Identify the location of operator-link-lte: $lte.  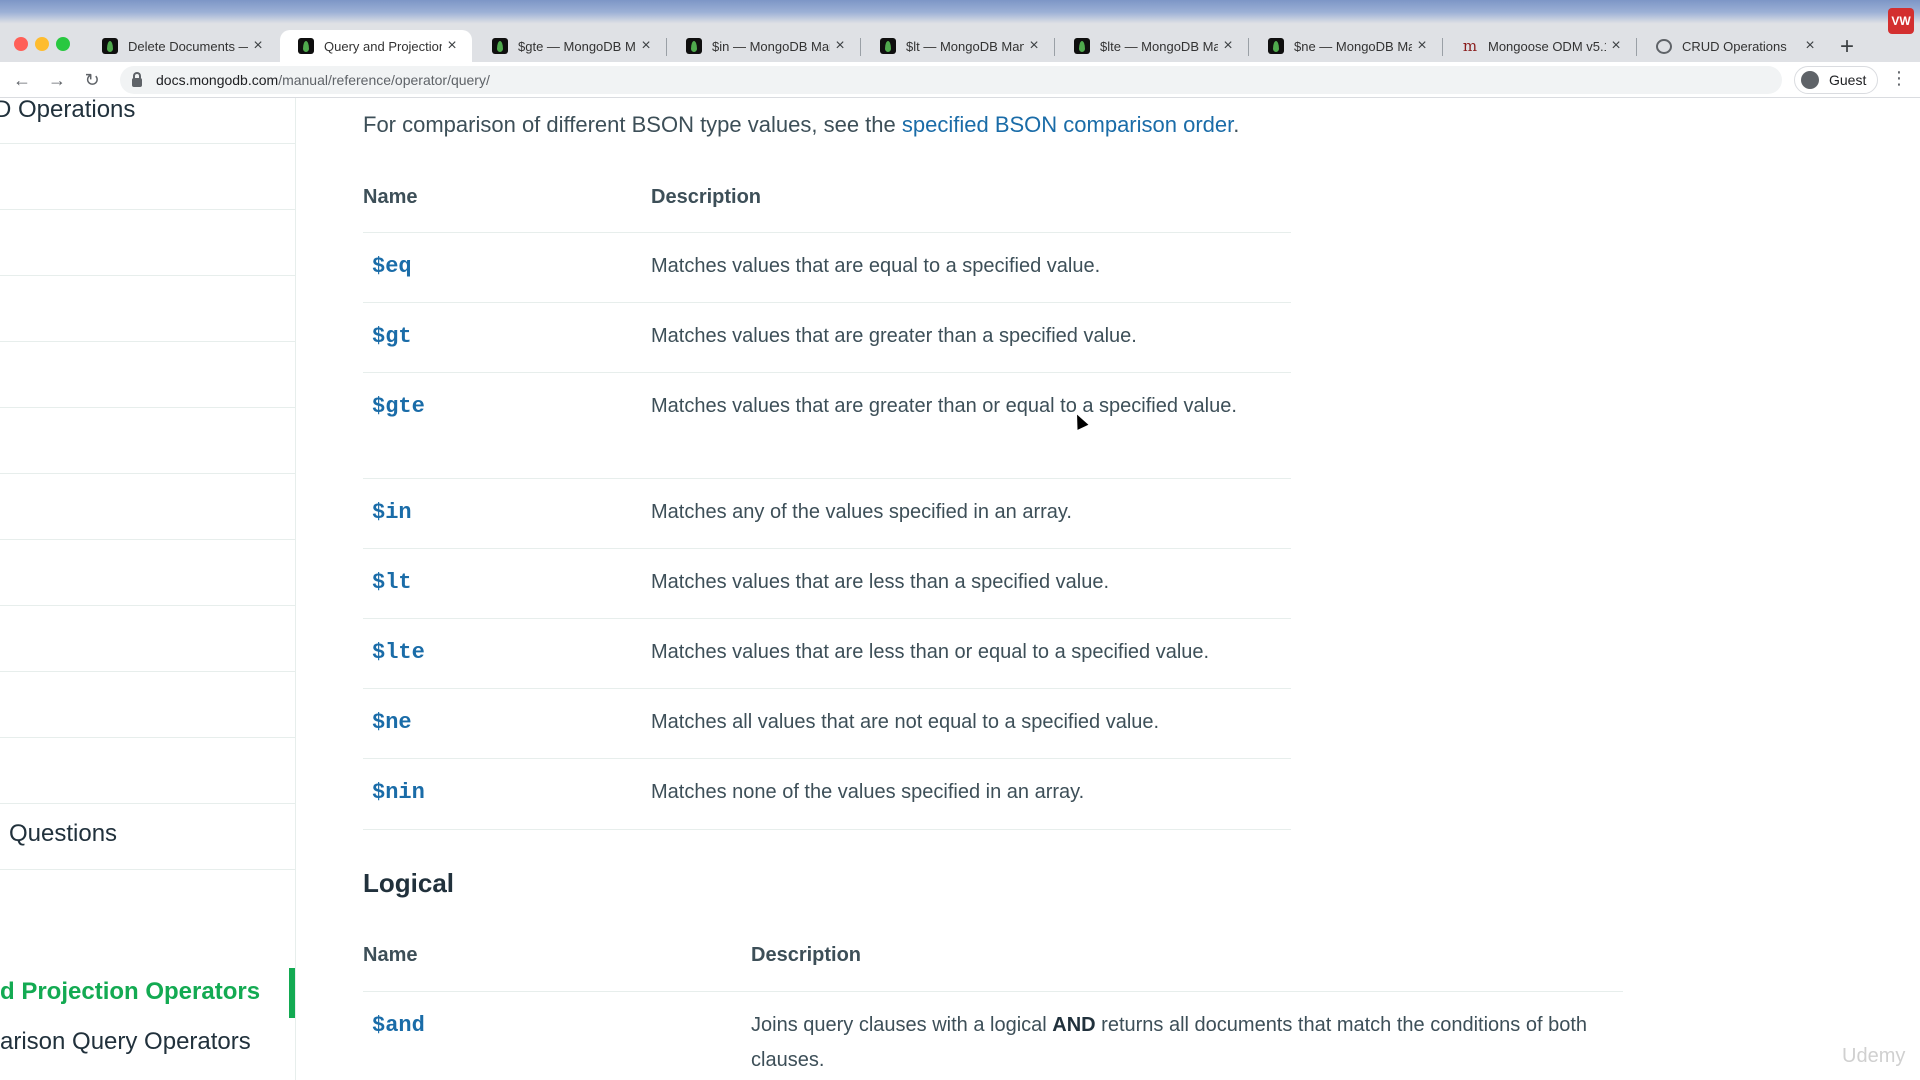
(398, 652).